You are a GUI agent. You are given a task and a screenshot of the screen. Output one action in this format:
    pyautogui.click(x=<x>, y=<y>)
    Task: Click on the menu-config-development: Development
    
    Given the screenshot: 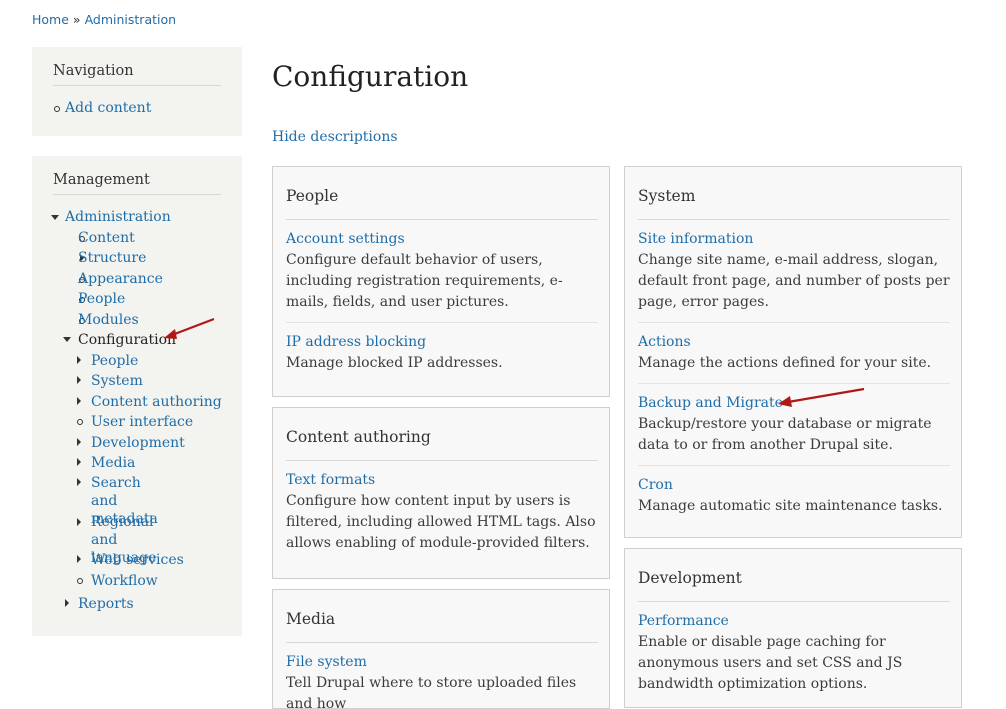 What is the action you would take?
    pyautogui.click(x=138, y=443)
    